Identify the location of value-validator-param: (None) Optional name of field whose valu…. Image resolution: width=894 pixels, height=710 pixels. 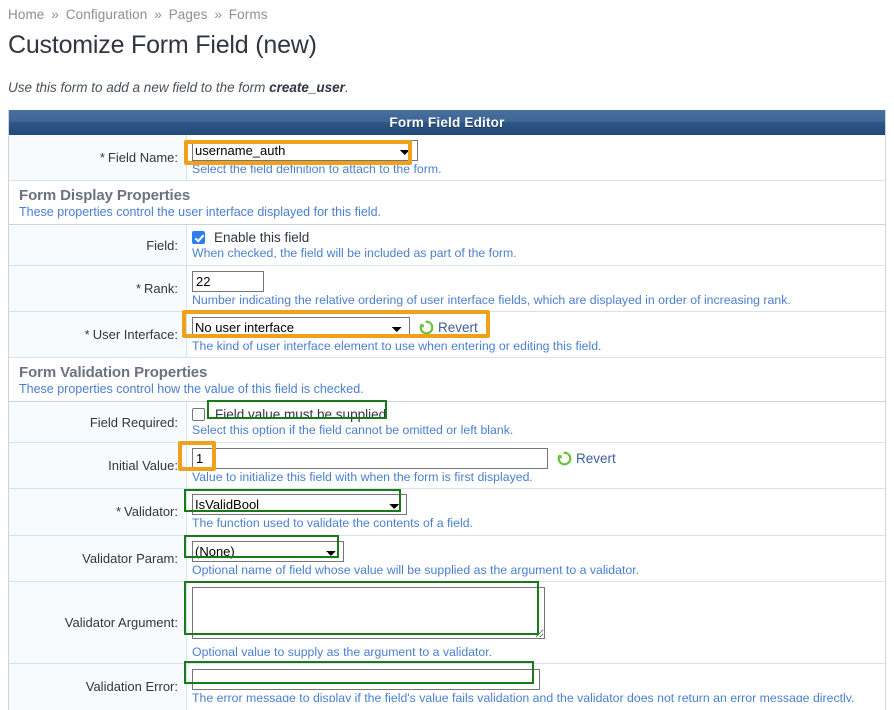
(536, 558).